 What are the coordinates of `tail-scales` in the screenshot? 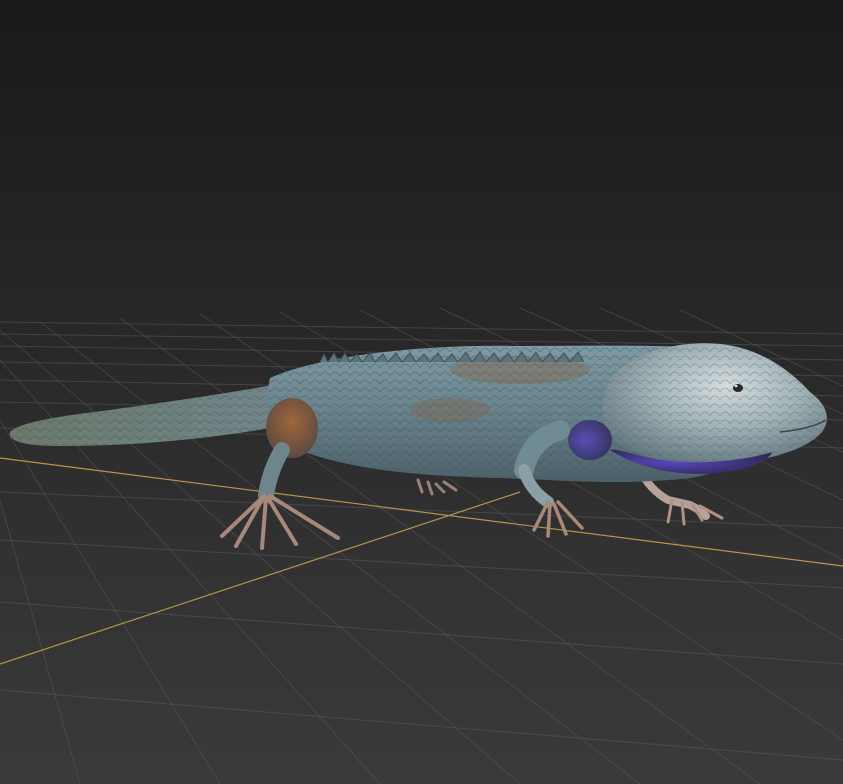 It's located at (155, 413).